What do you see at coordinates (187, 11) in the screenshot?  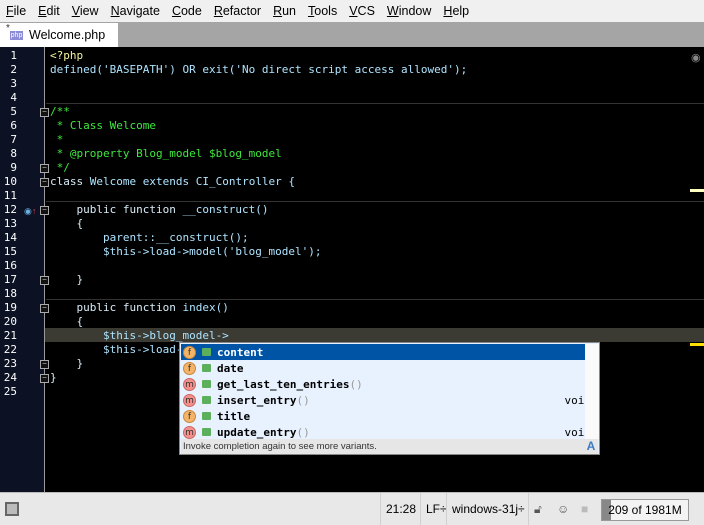 I see `menu-code: Code` at bounding box center [187, 11].